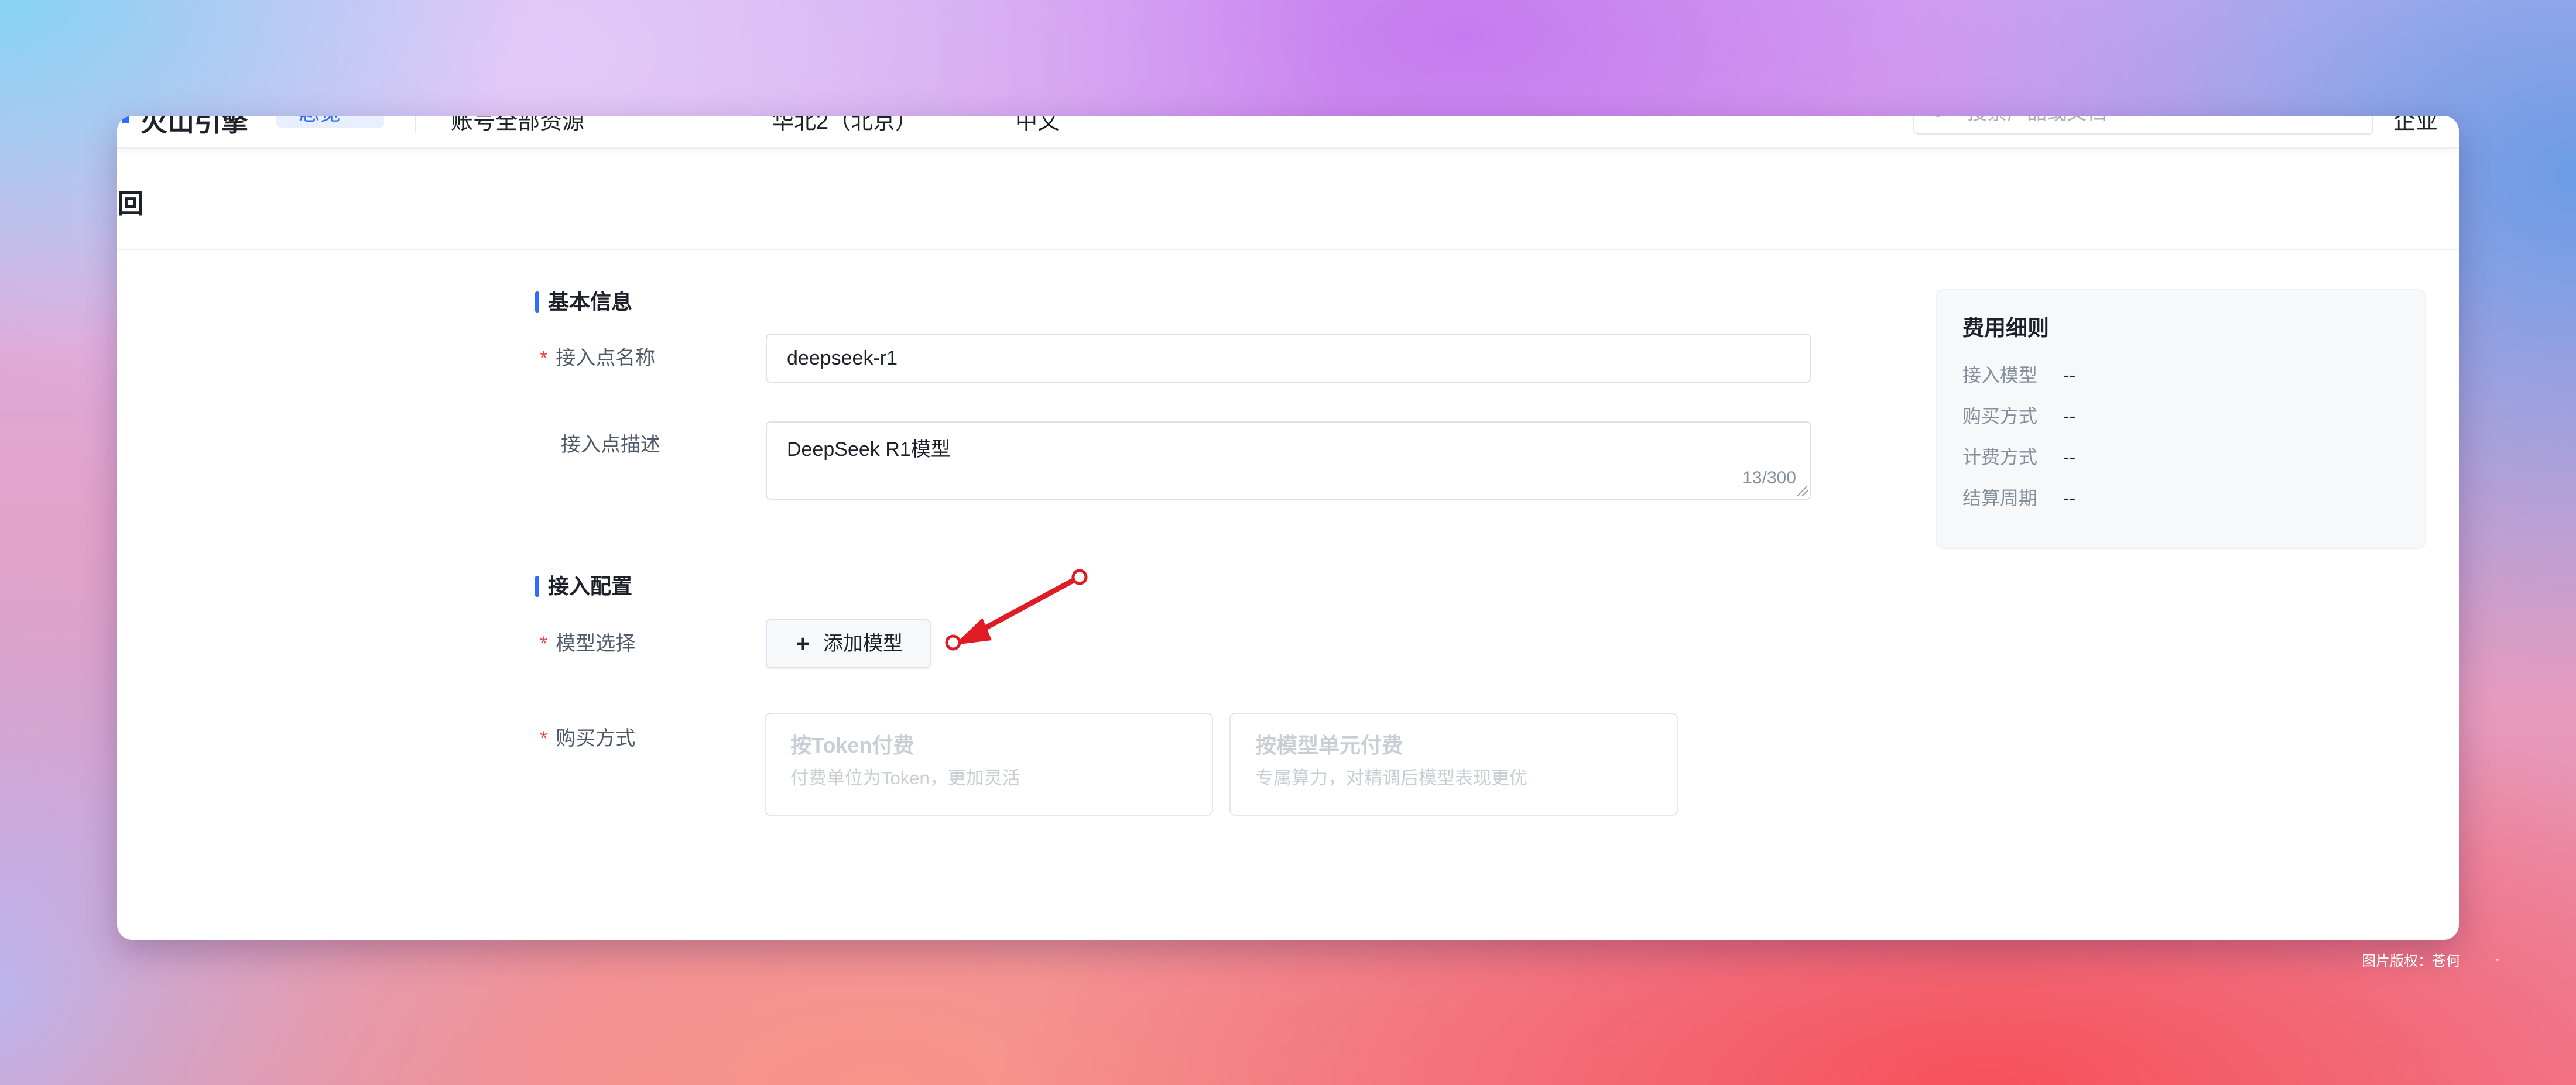 This screenshot has height=1085, width=2576. What do you see at coordinates (2411, 961) in the screenshot?
I see `image-credit: 图片版权：苍何` at bounding box center [2411, 961].